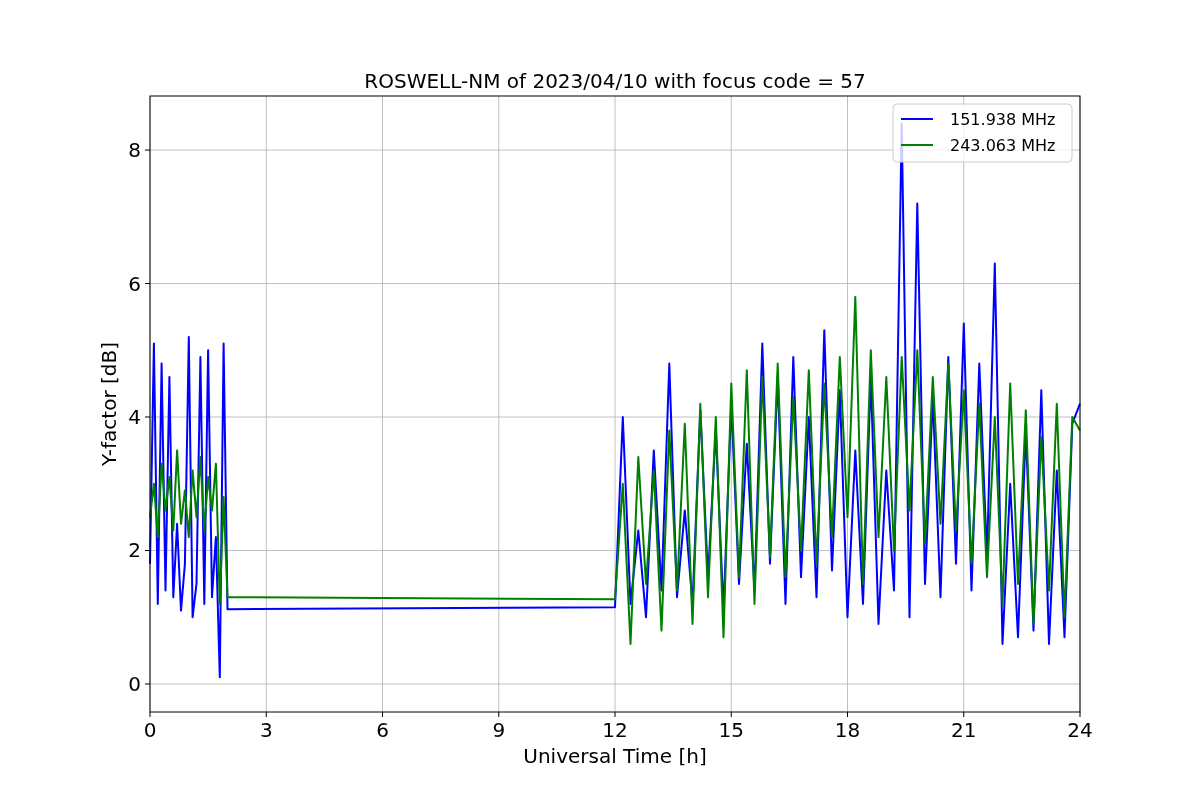 The image size is (1200, 800). What do you see at coordinates (134, 417) in the screenshot?
I see `y-tick-label: 4` at bounding box center [134, 417].